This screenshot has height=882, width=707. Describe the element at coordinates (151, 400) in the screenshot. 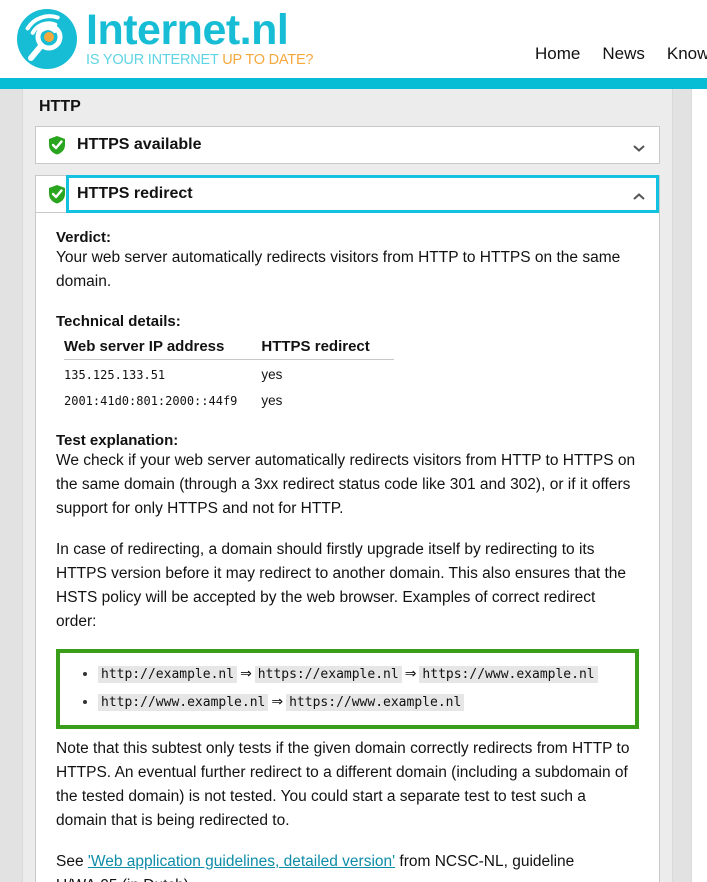

I see `cell-ip-address: 2001:41d0:801:2000::44f9` at that location.